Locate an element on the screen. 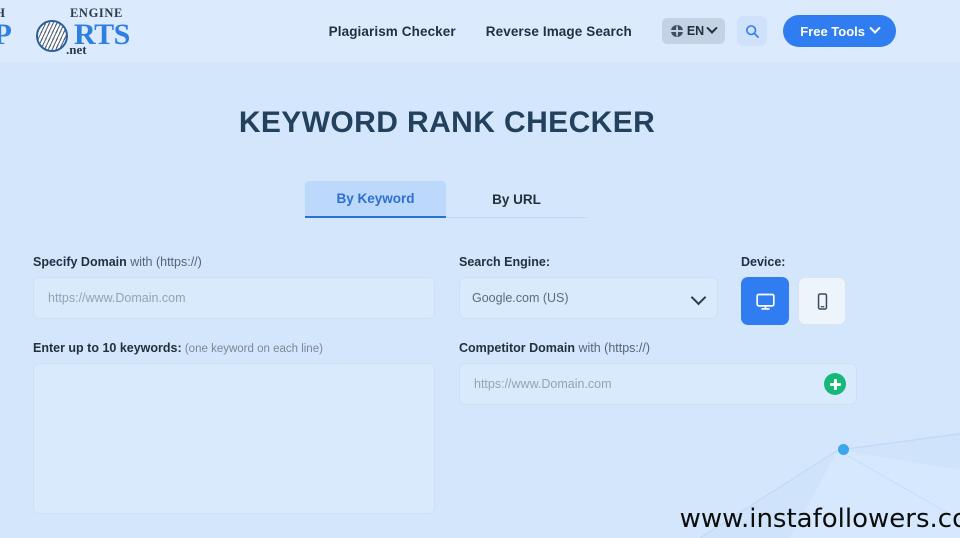 The width and height of the screenshot is (960, 538). keywords-label-hint: (one keyword on each line) is located at coordinates (252, 349).